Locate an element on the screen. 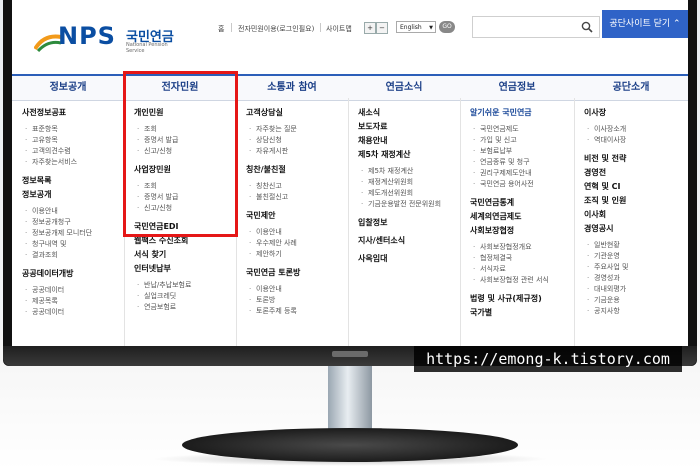 This screenshot has height=470, width=700. menu-item: 대내외평가 is located at coordinates (606, 289).